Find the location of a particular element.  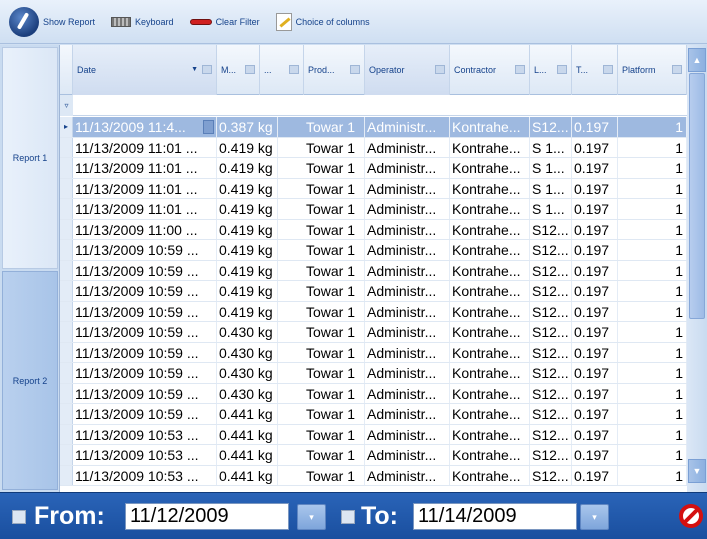

column-header-date: Date ▼ is located at coordinates (145, 70).